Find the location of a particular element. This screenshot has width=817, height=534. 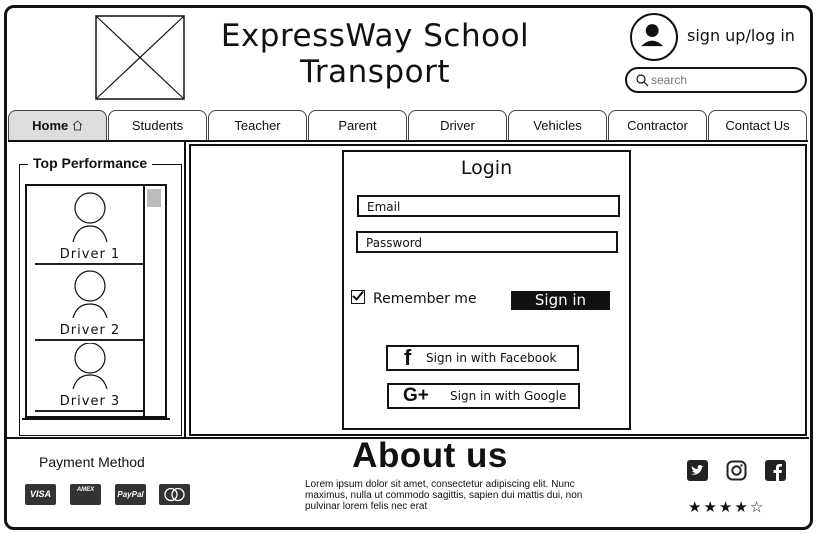

search-input is located at coordinates (723, 80).